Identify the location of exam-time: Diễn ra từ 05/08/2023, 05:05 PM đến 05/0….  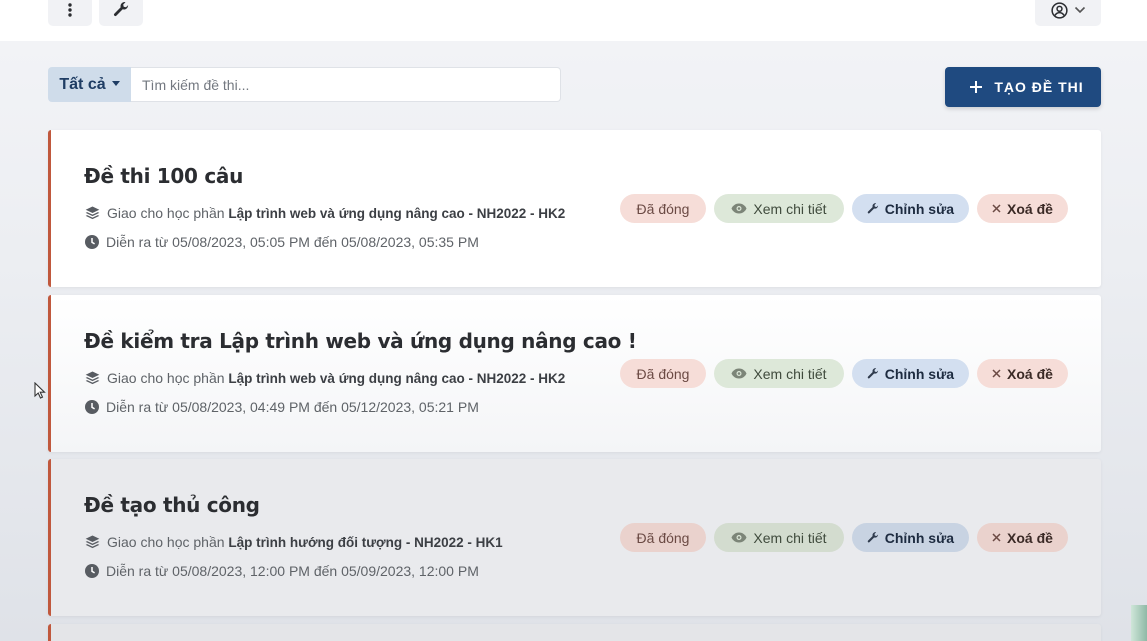
(292, 242).